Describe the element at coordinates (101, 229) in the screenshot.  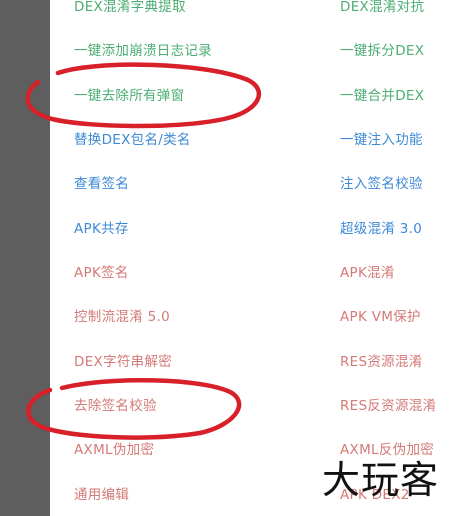
I see `menu-item-apk-coexist: APK共存` at that location.